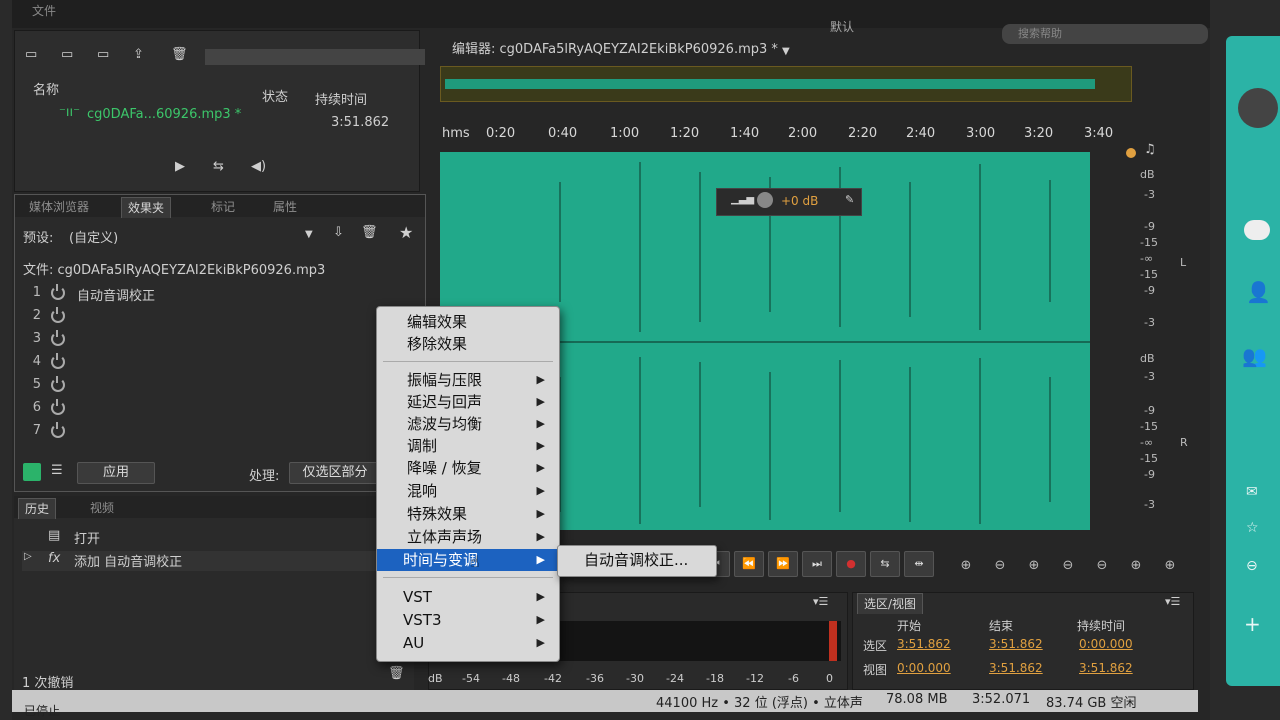  What do you see at coordinates (195, 341) in the screenshot?
I see `effect-slot: 3` at bounding box center [195, 341].